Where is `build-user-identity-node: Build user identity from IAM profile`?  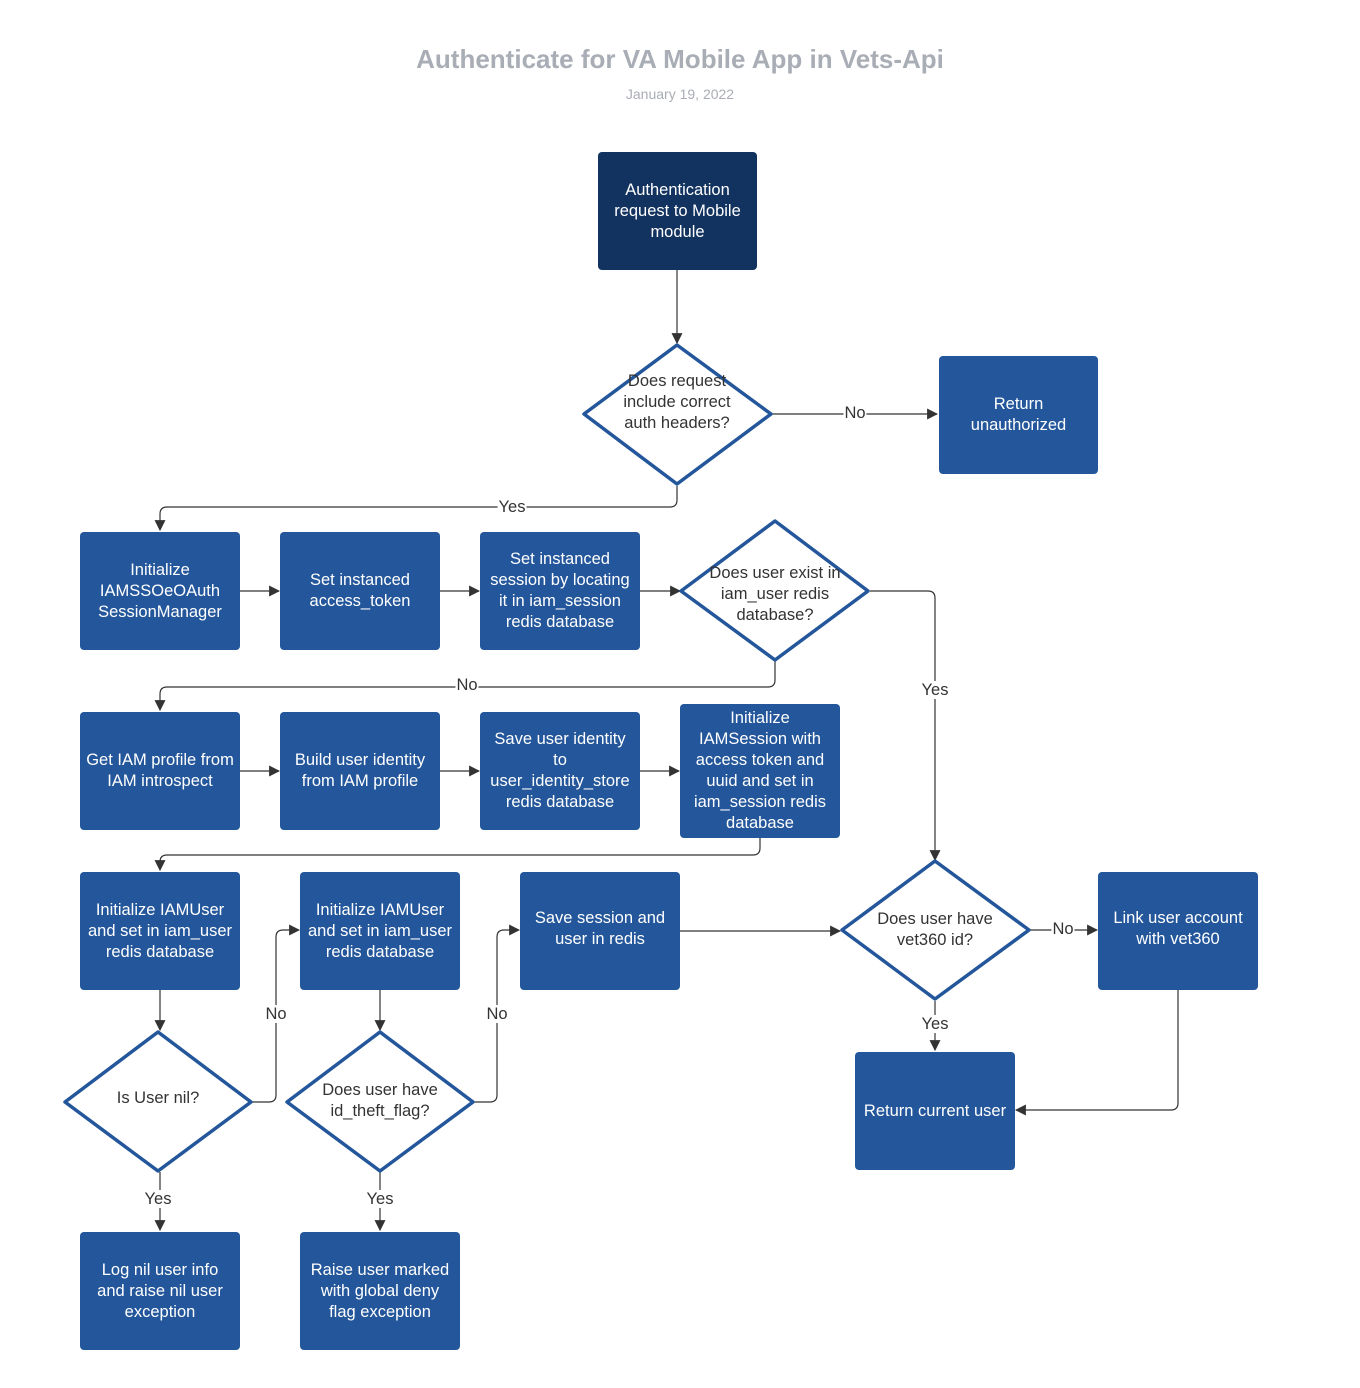
build-user-identity-node: Build user identity from IAM profile is located at coordinates (360, 771).